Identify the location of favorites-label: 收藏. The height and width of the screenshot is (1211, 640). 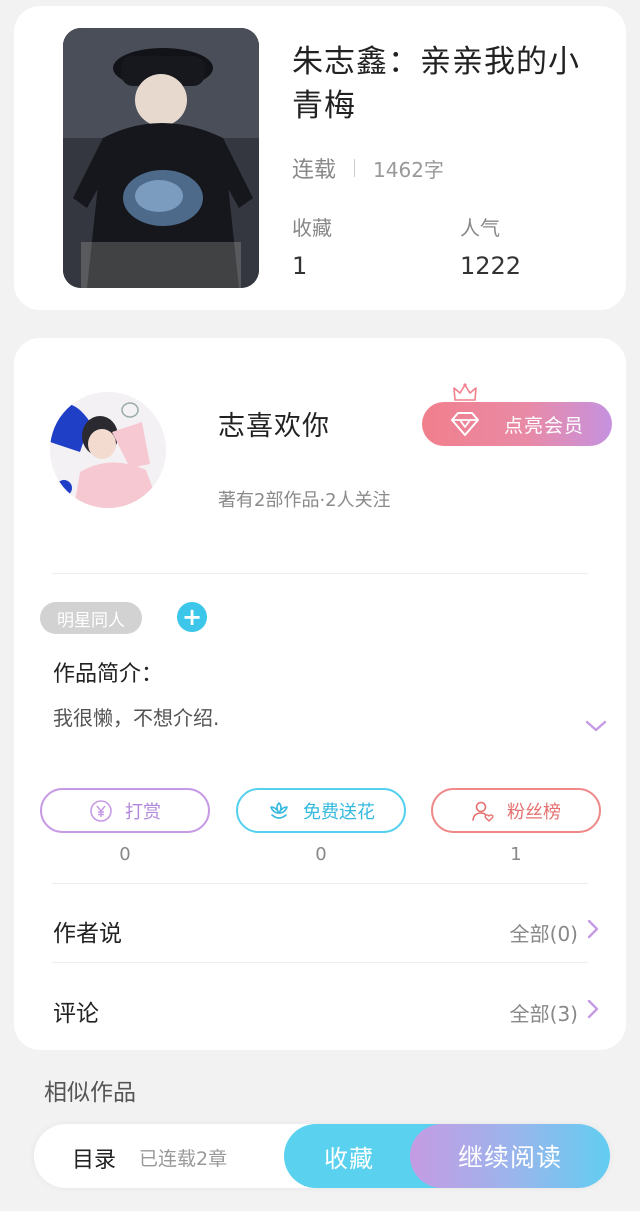
(312, 228).